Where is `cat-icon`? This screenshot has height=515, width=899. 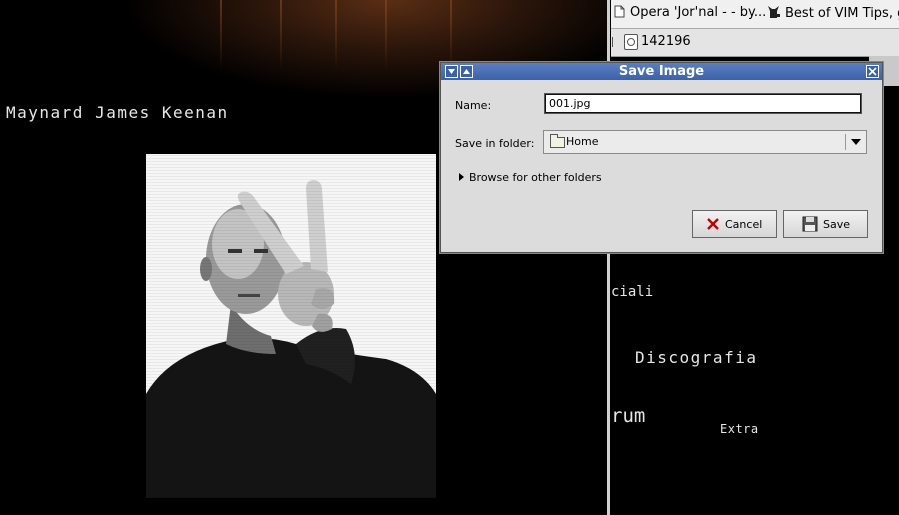 cat-icon is located at coordinates (773, 14).